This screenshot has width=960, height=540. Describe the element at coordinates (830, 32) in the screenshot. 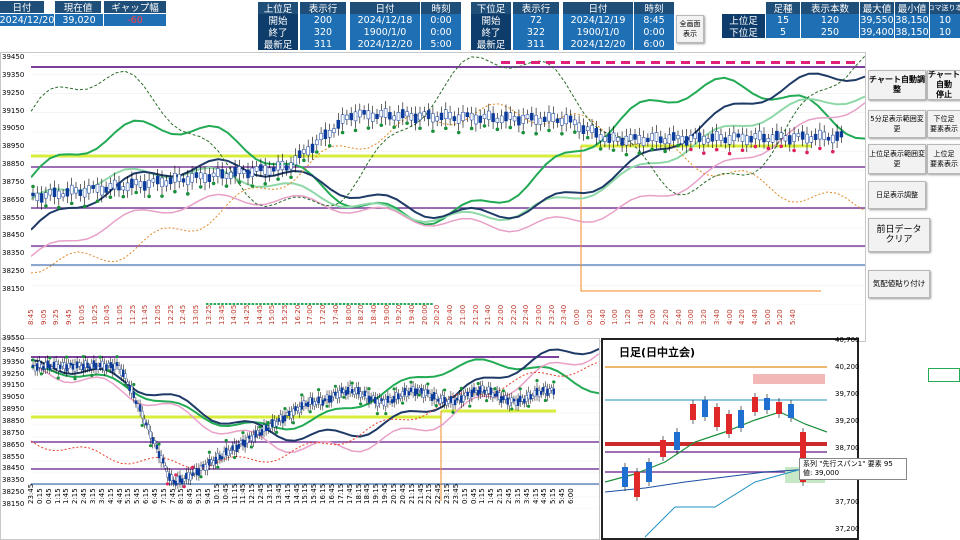

I see `stats-count: 250` at that location.